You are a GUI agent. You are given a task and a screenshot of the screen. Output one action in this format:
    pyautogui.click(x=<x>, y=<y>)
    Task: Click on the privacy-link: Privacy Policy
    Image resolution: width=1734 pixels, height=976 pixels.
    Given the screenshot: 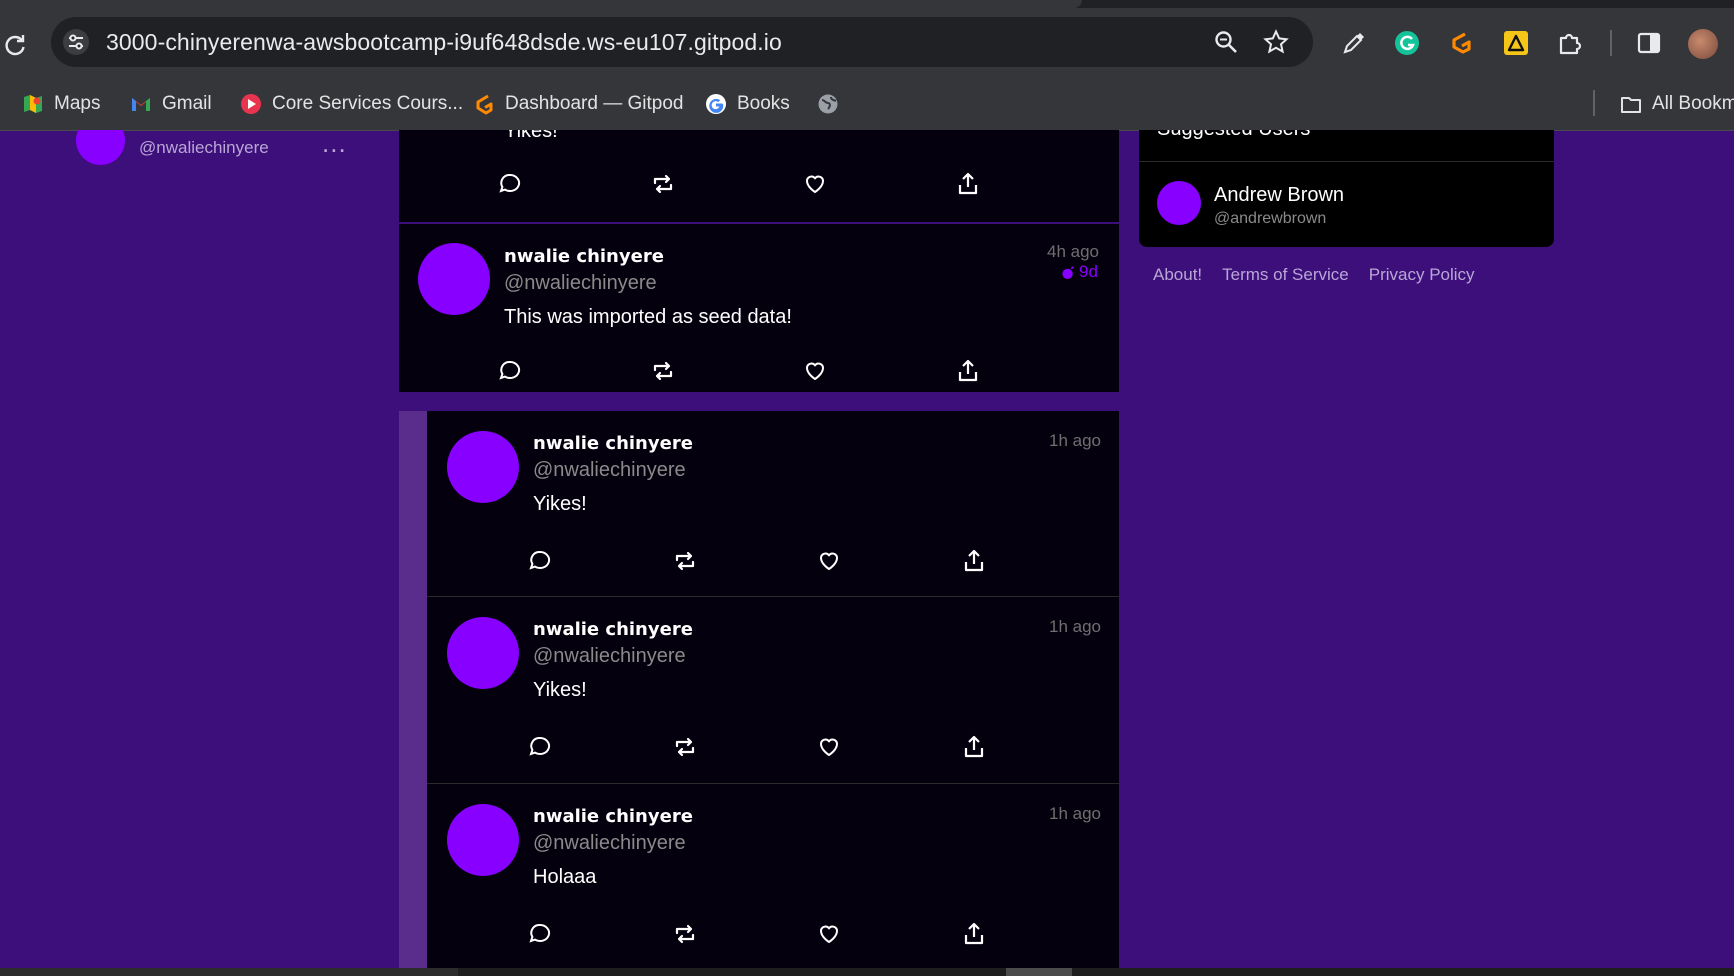 What is the action you would take?
    pyautogui.click(x=1422, y=275)
    